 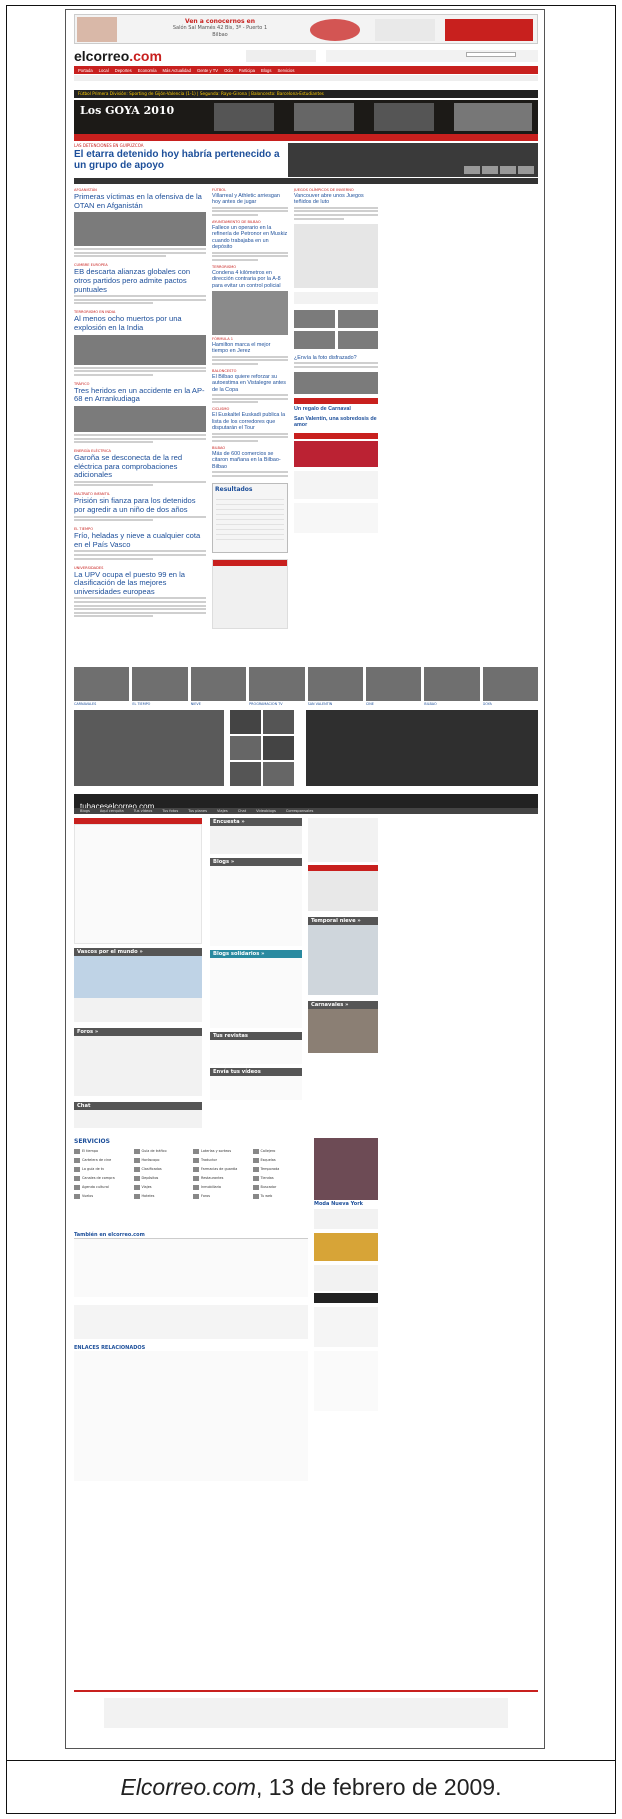 I want to click on gallery-caption: BILBAO, so click(x=451, y=705).